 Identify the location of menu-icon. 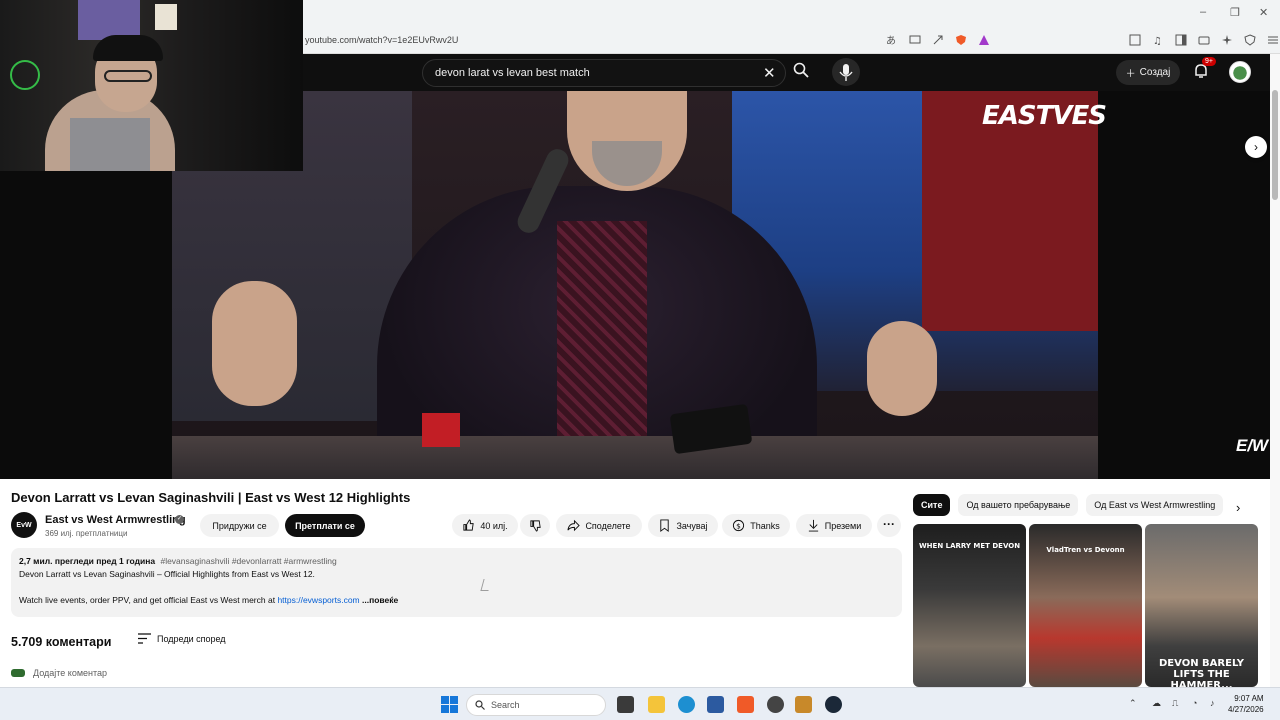
(1273, 40).